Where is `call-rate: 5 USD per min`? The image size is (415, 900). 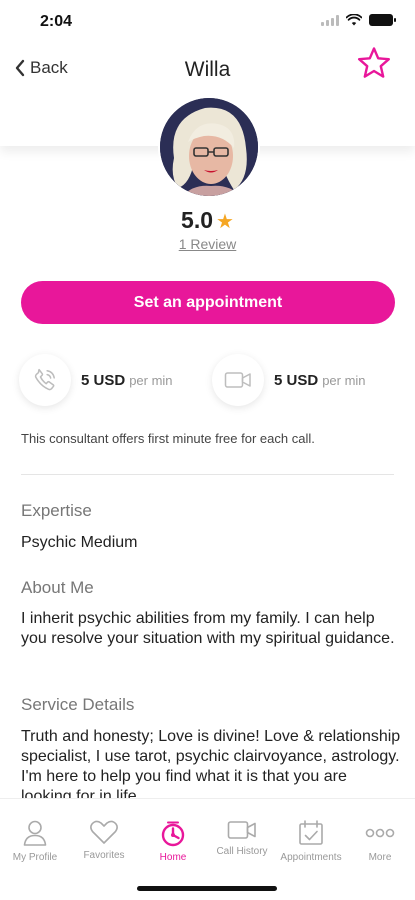
call-rate: 5 USD per min is located at coordinates (96, 380).